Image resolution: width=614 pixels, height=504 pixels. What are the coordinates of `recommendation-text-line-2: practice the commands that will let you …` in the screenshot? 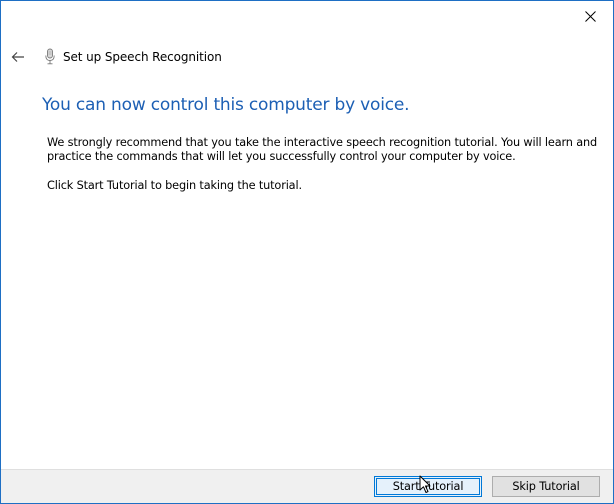 It's located at (281, 156).